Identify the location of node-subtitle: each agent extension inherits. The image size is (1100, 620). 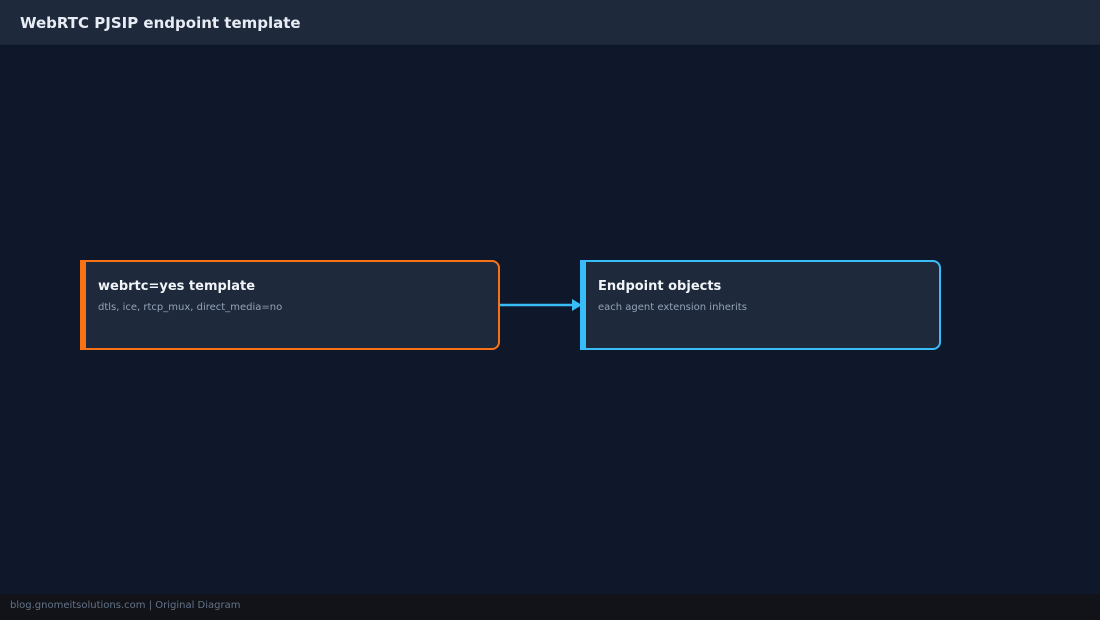
(672, 307).